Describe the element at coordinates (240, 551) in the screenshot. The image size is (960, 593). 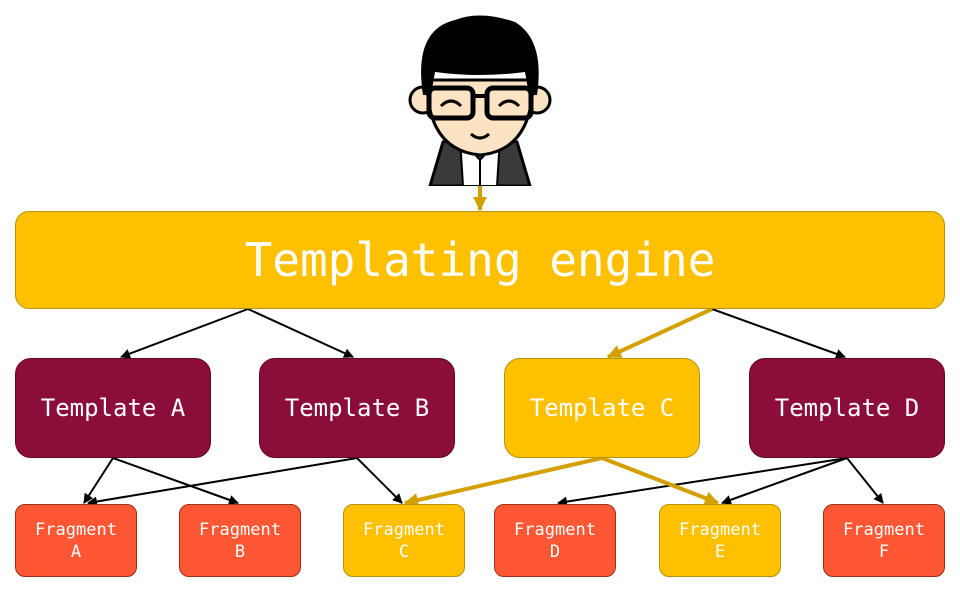
I see `fragment-letter: B` at that location.